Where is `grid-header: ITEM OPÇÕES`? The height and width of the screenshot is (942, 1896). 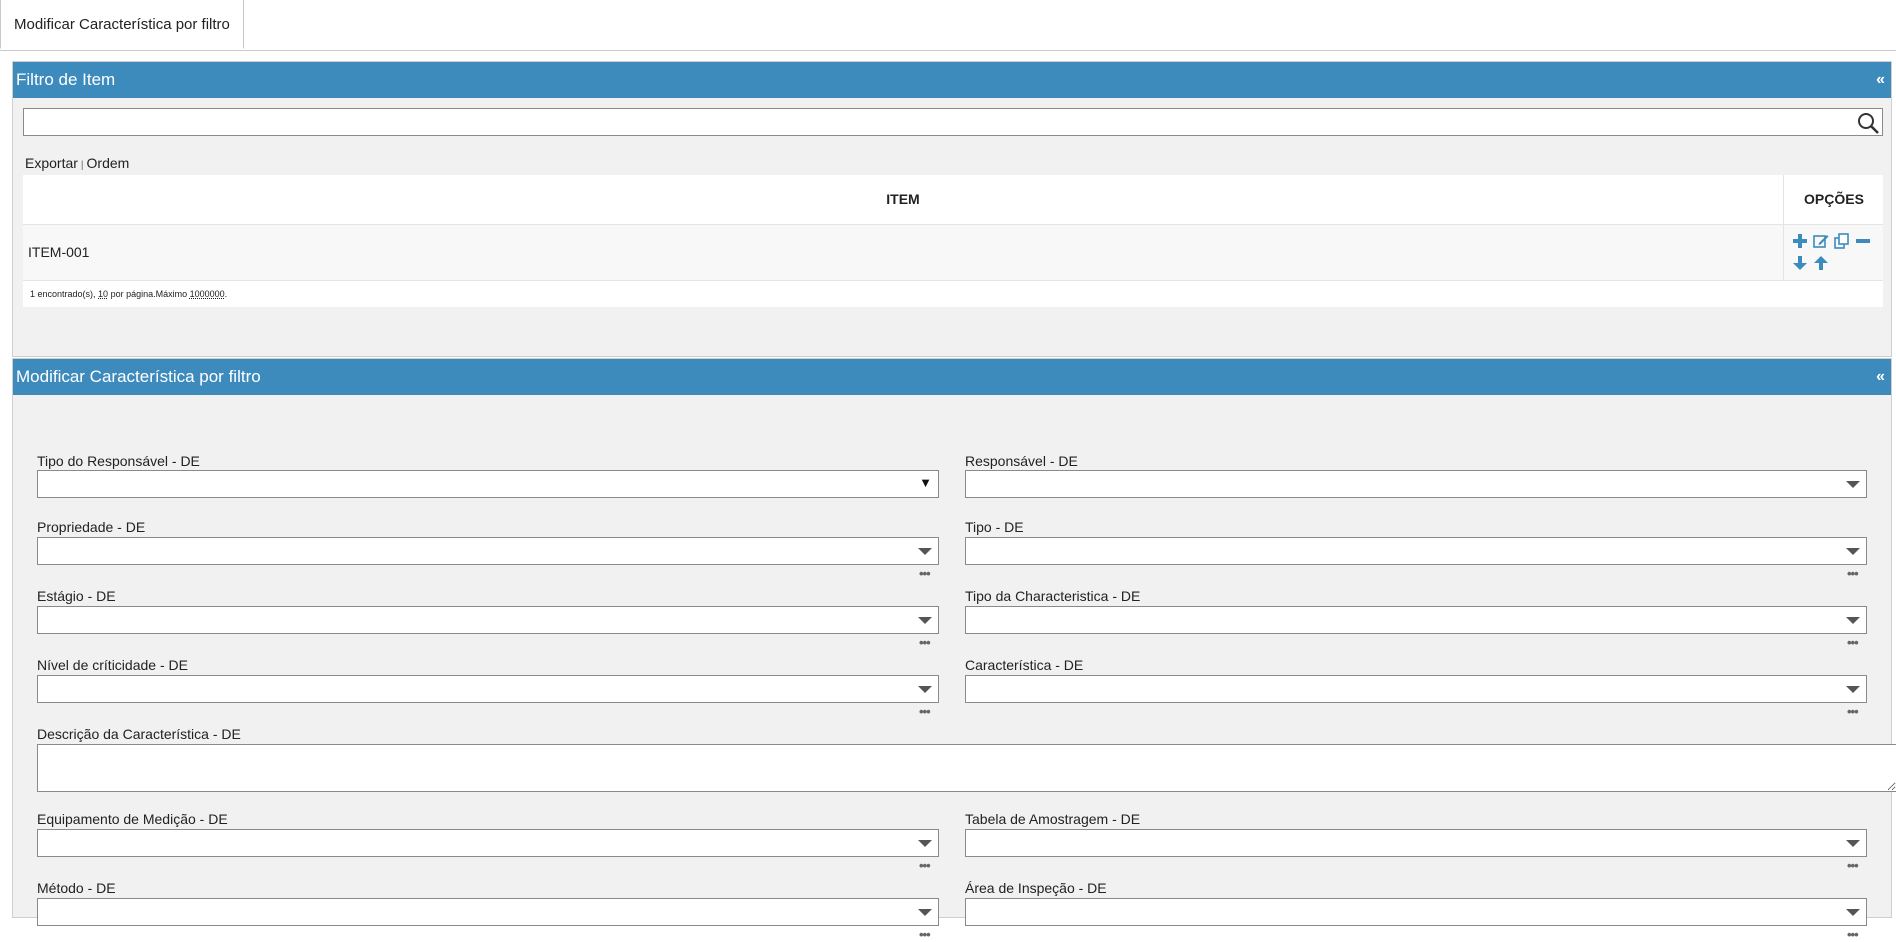 grid-header: ITEM OPÇÕES is located at coordinates (953, 200).